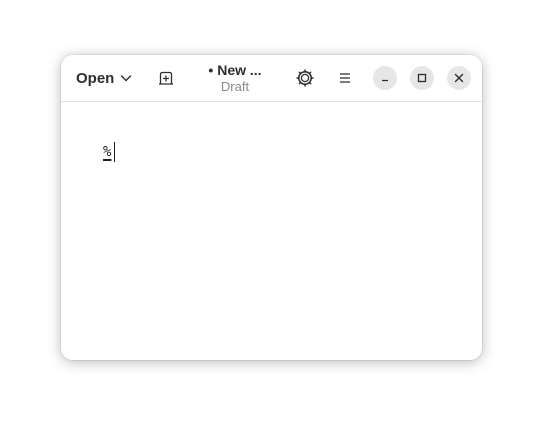  I want to click on new-tab-button, so click(166, 78).